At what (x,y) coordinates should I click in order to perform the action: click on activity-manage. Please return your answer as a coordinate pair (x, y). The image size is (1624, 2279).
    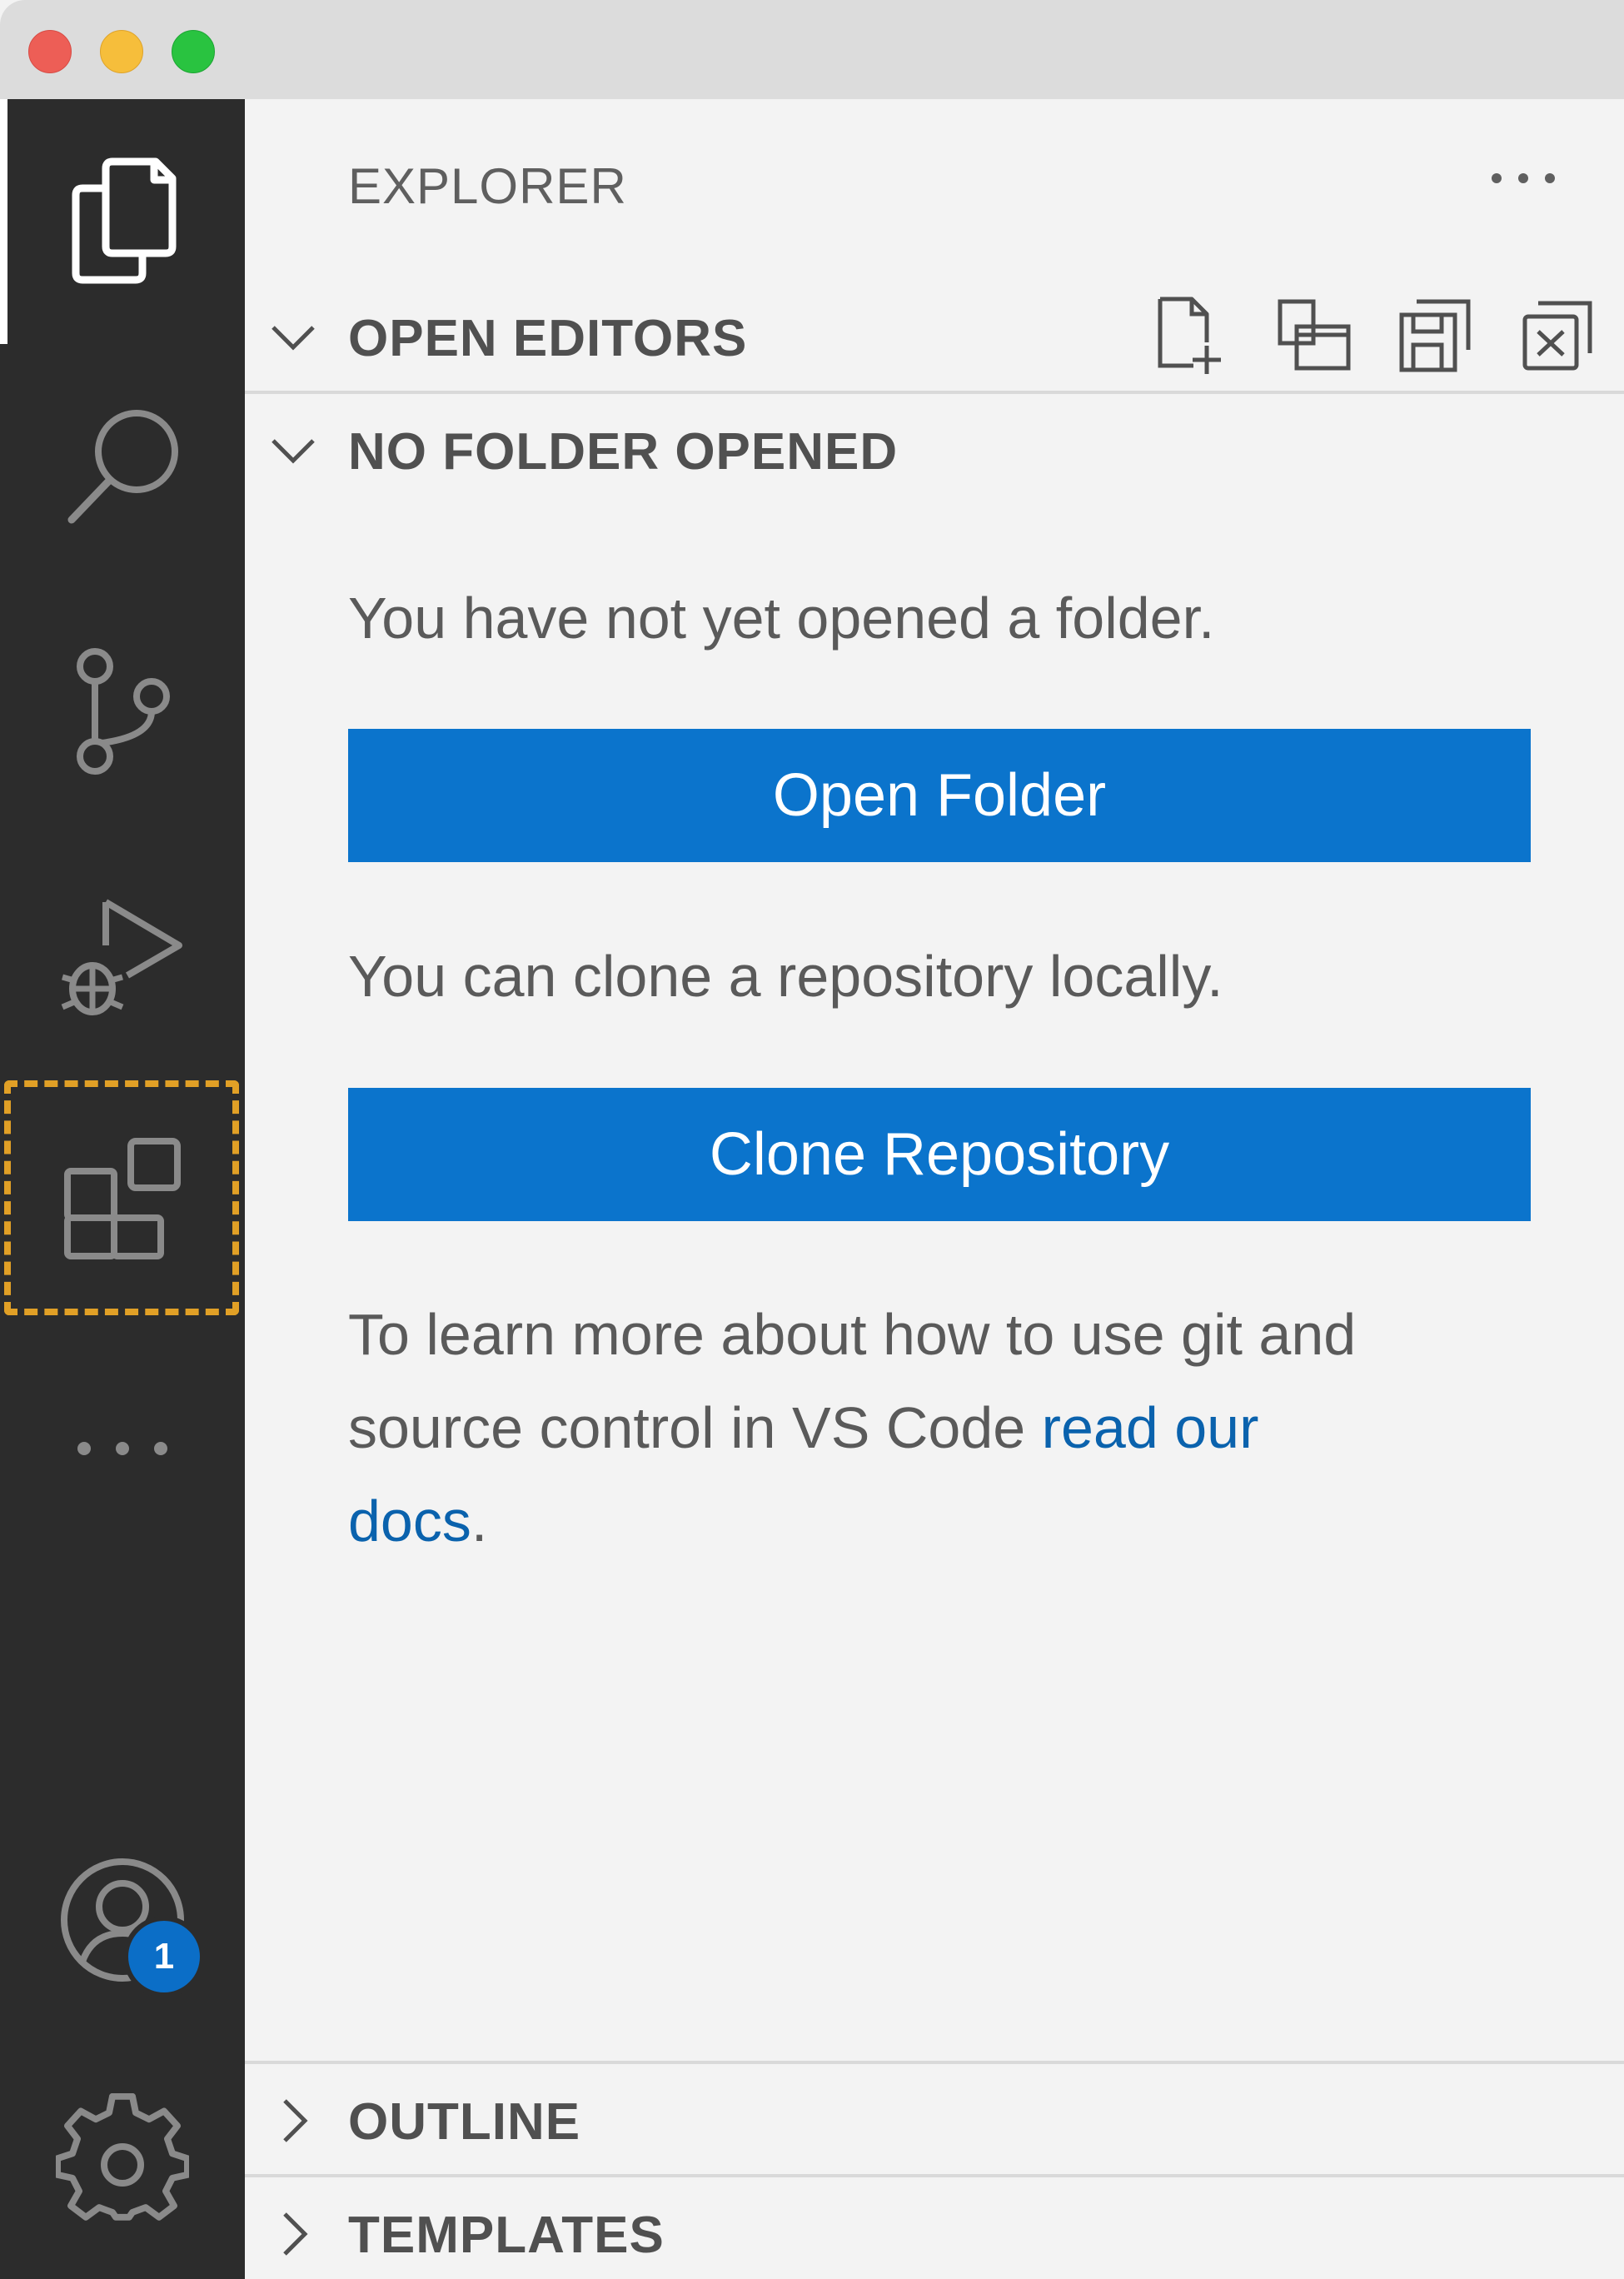
    Looking at the image, I should click on (123, 2160).